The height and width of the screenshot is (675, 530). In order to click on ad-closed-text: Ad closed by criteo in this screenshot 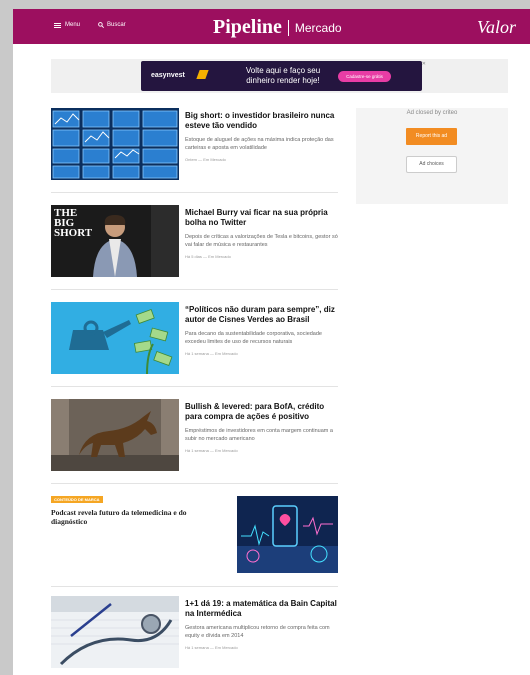, I will do `click(432, 113)`.